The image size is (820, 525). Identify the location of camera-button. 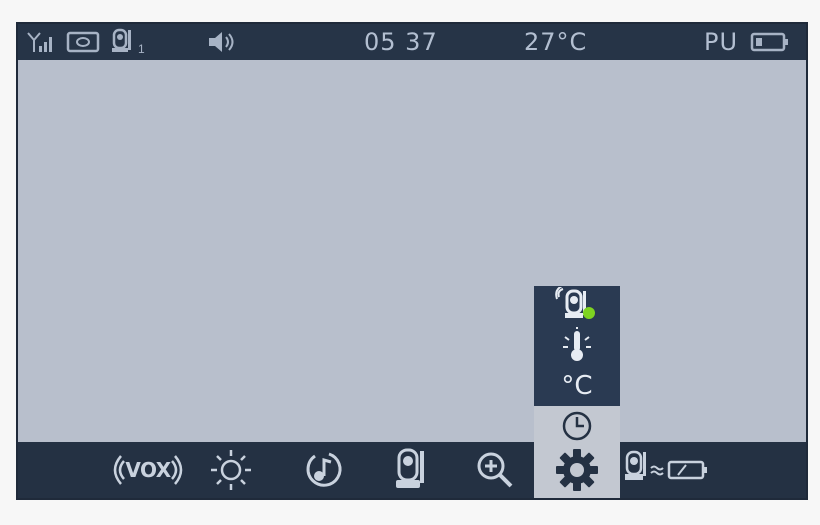
(411, 470).